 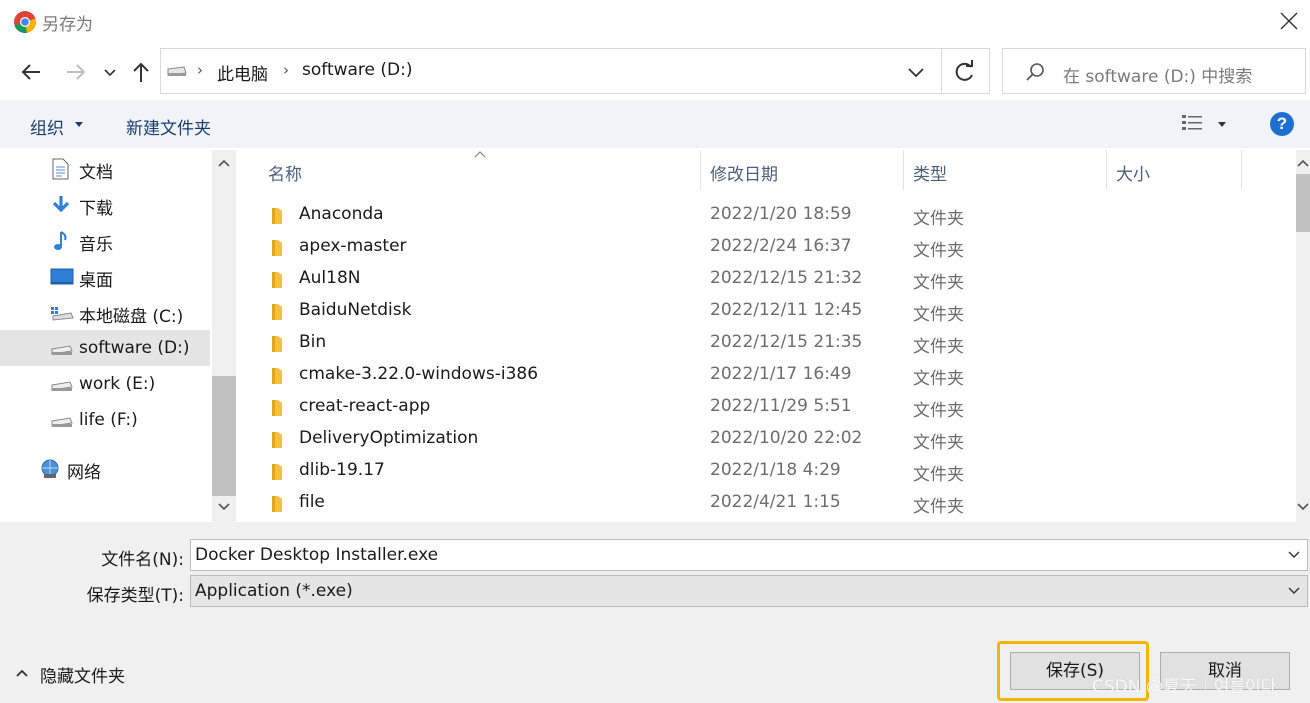 I want to click on breadcrumb-this-pc: 此电脑, so click(x=242, y=72).